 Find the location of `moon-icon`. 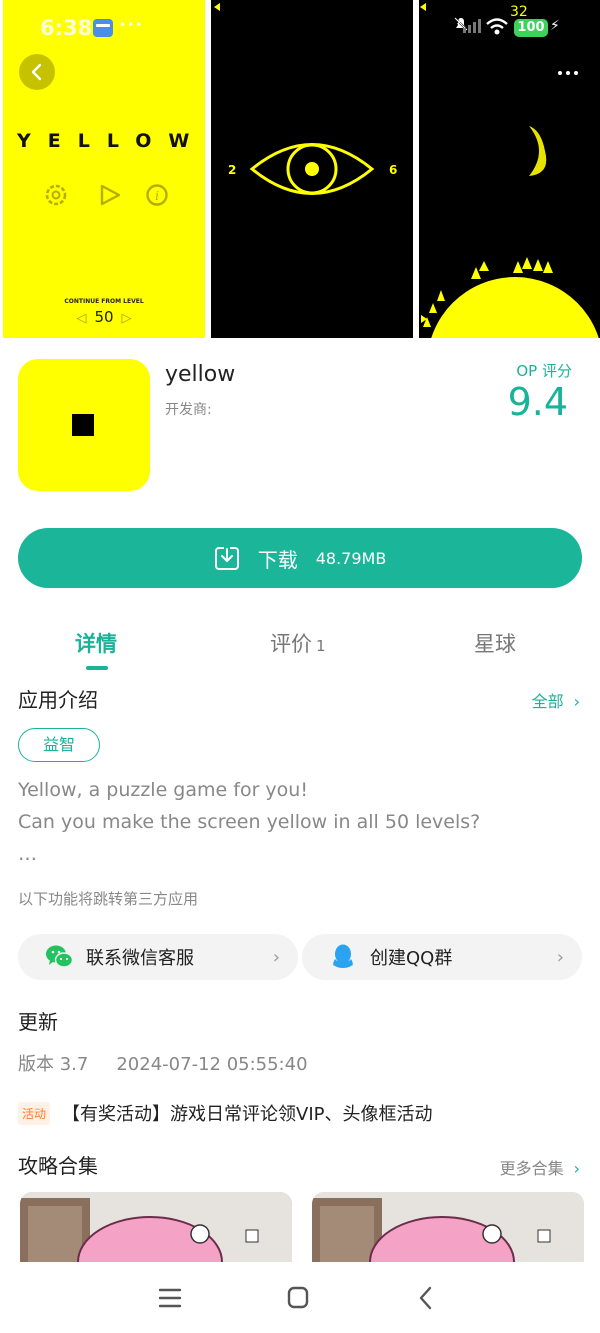

moon-icon is located at coordinates (538, 151).